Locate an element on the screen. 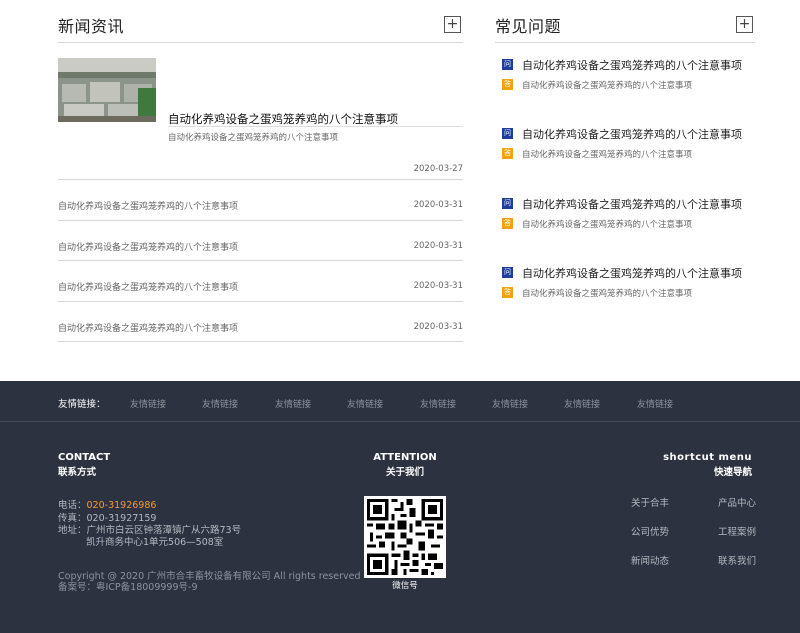 This screenshot has width=800, height=633. news-header: 新闻资讯 + is located at coordinates (260, 21).